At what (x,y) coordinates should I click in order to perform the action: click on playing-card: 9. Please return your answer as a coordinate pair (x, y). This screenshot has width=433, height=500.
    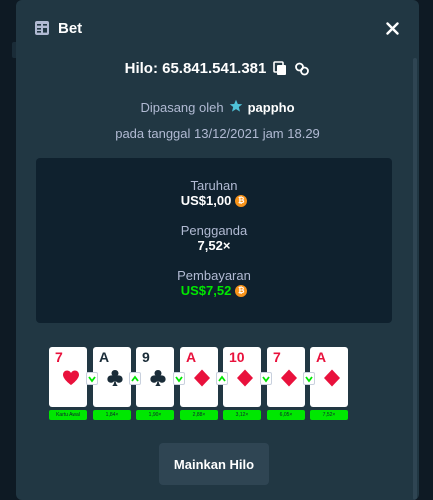
    Looking at the image, I should click on (155, 377).